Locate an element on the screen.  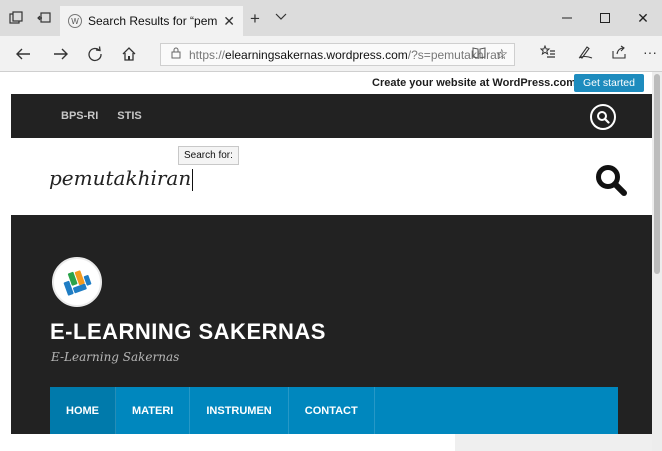
browser-tab: W Search Results for “pem ✕ is located at coordinates (151, 21).